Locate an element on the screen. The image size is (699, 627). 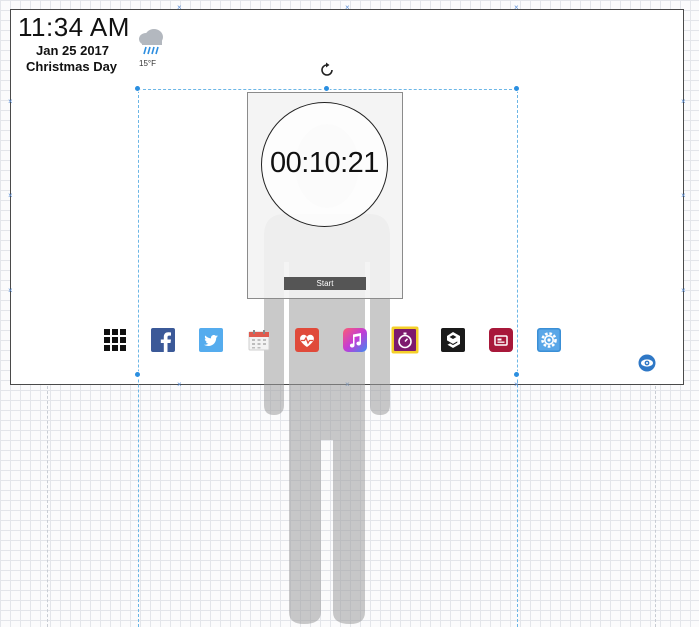
resize-handle-bottom-left is located at coordinates (137, 374).